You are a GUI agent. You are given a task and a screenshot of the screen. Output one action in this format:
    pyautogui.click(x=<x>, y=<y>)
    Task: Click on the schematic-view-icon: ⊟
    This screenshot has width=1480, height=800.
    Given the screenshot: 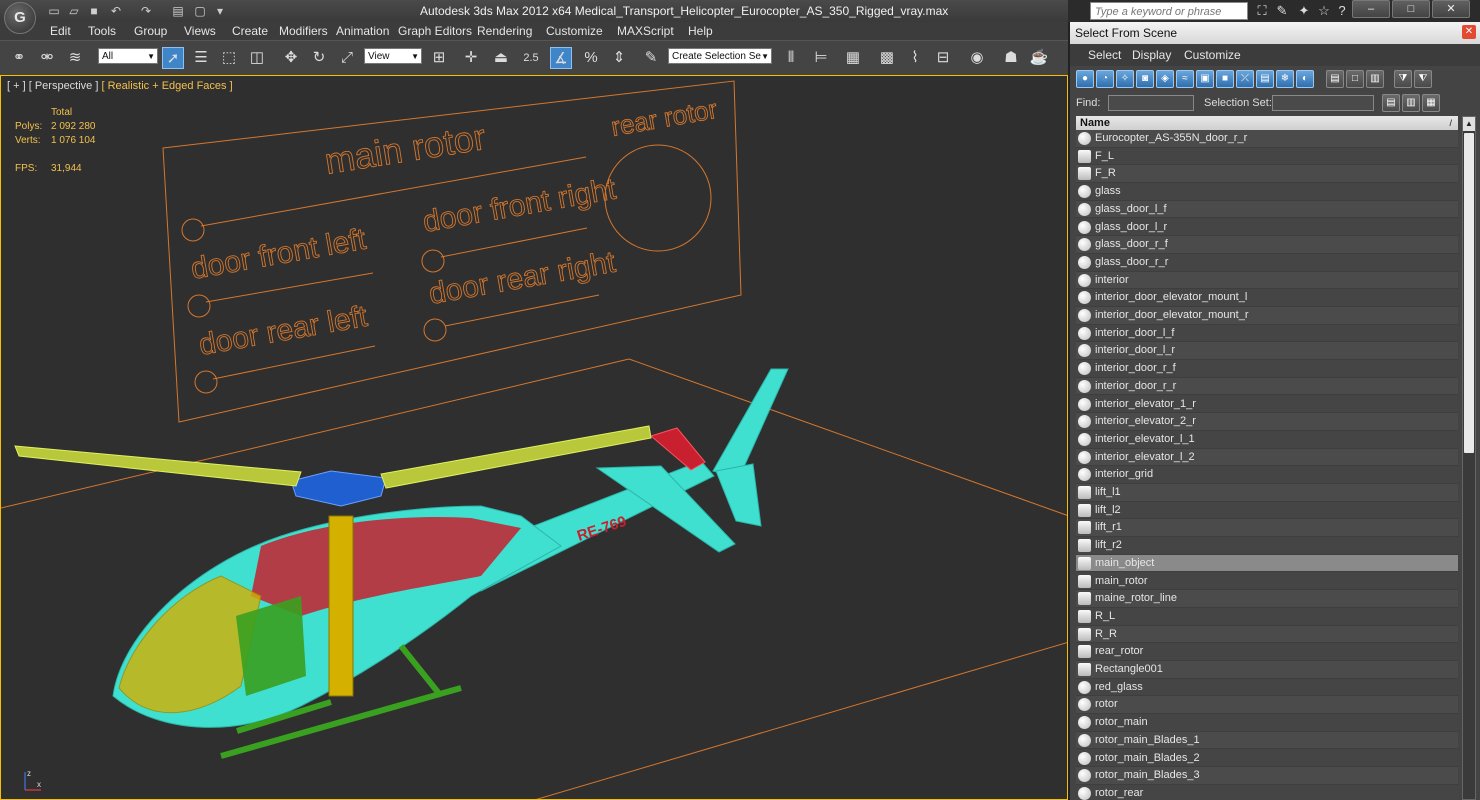 What is the action you would take?
    pyautogui.click(x=943, y=58)
    